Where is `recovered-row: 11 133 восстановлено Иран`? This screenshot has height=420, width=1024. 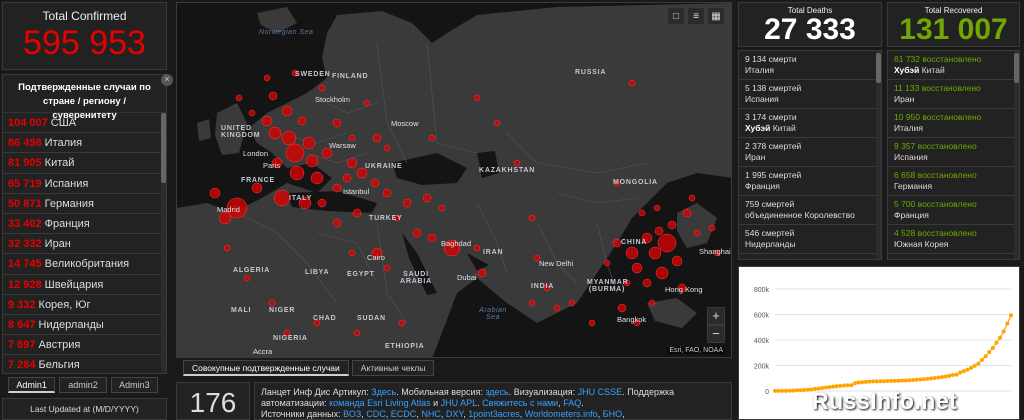
recovered-row: 11 133 восстановлено Иран is located at coordinates (953, 94).